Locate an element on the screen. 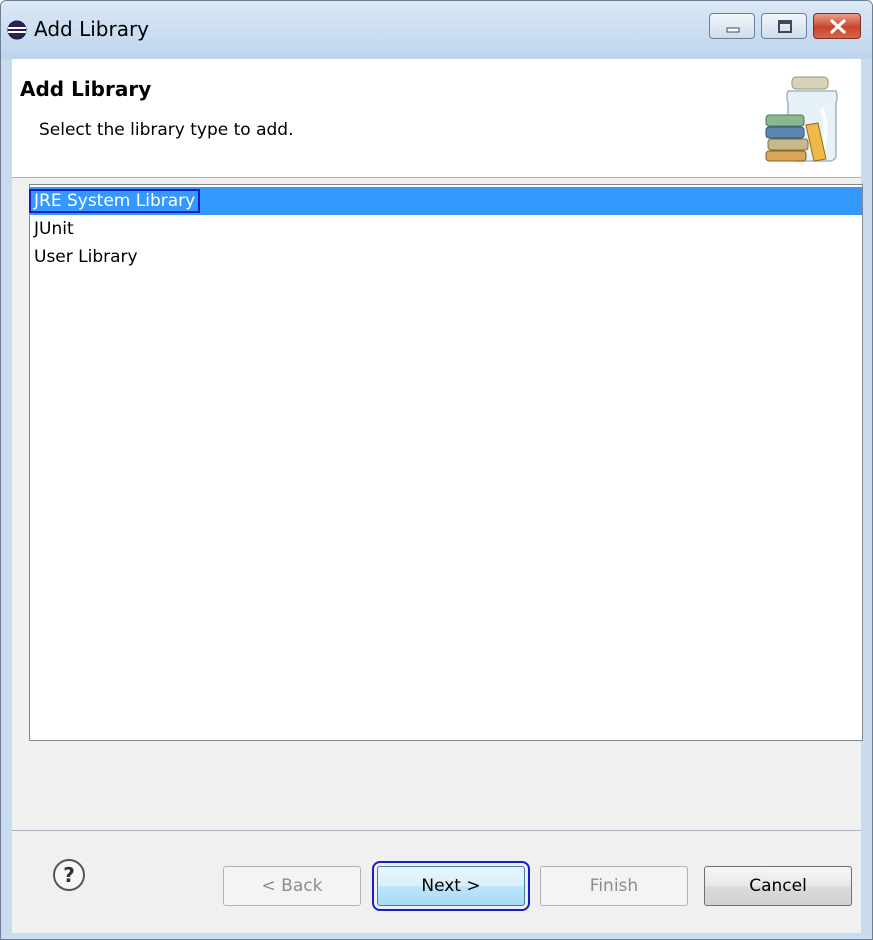 This screenshot has height=940, width=873. minimize-button is located at coordinates (732, 26).